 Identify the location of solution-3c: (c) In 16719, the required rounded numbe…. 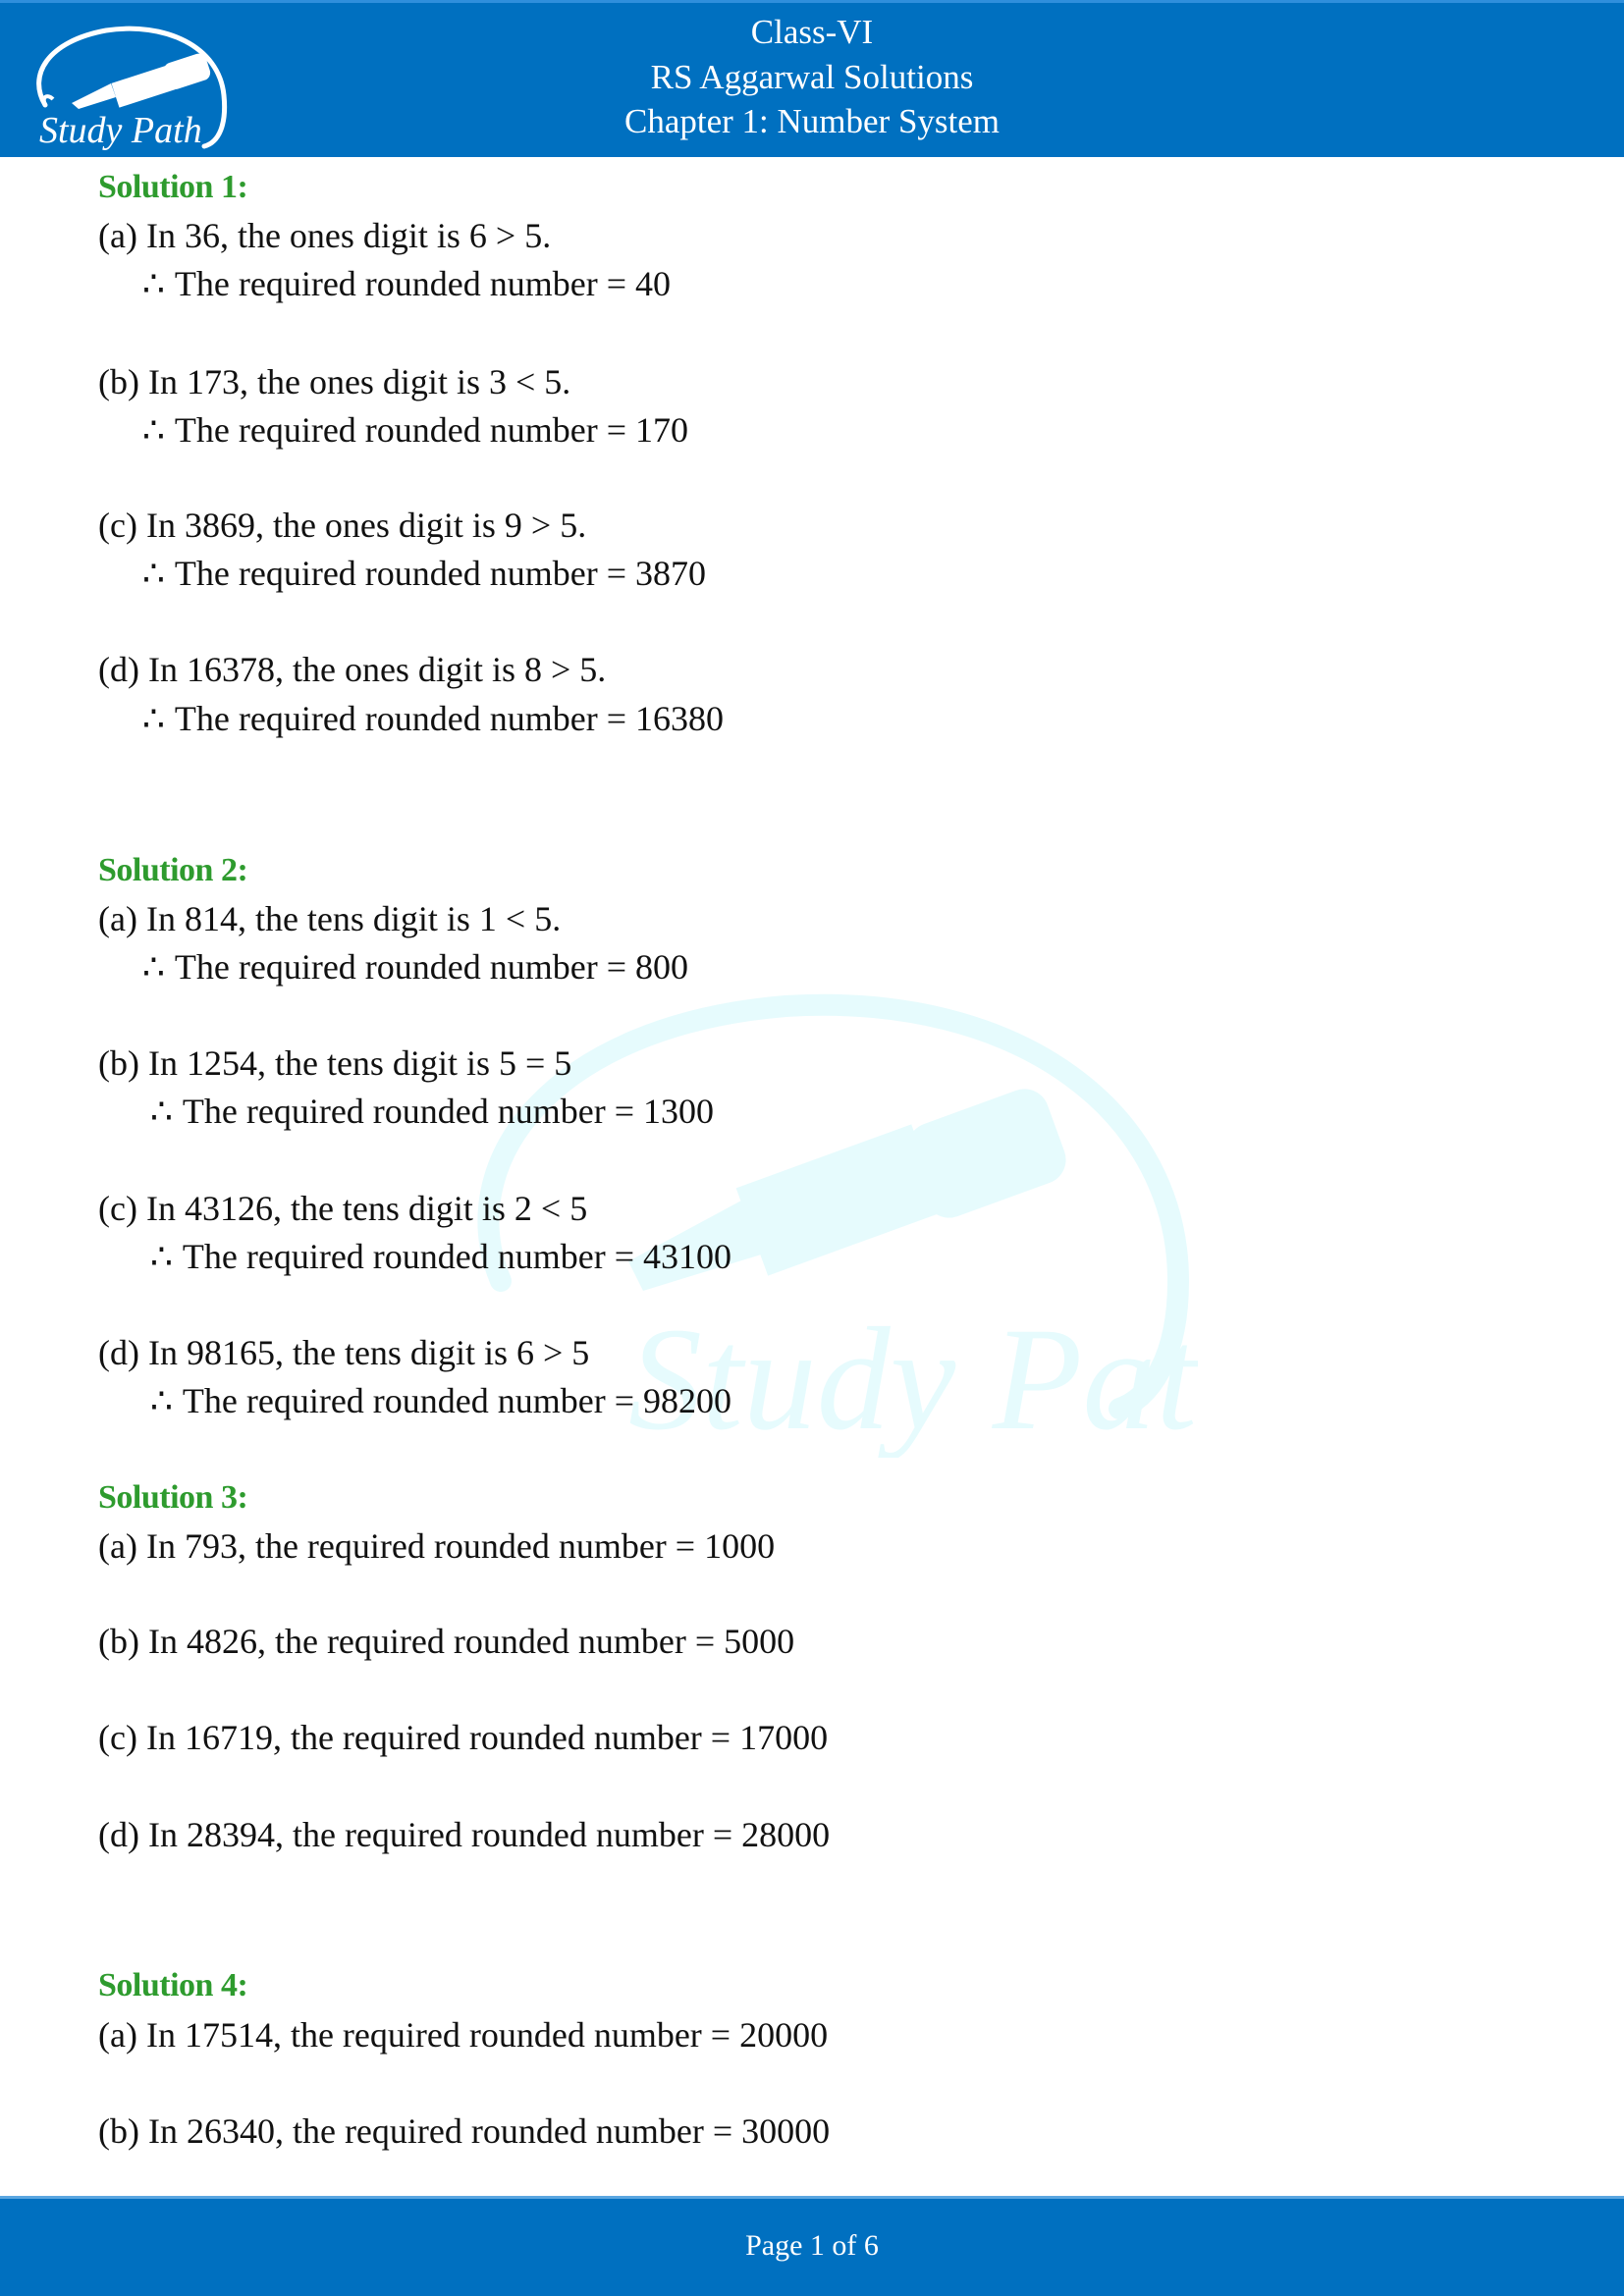
(463, 1737).